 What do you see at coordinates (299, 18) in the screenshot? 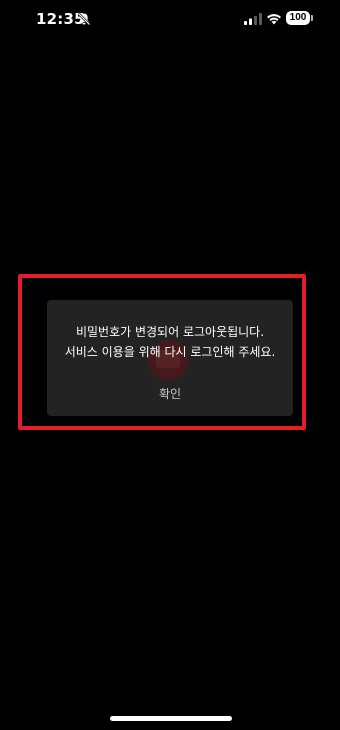
I see `battery-icon: 100` at bounding box center [299, 18].